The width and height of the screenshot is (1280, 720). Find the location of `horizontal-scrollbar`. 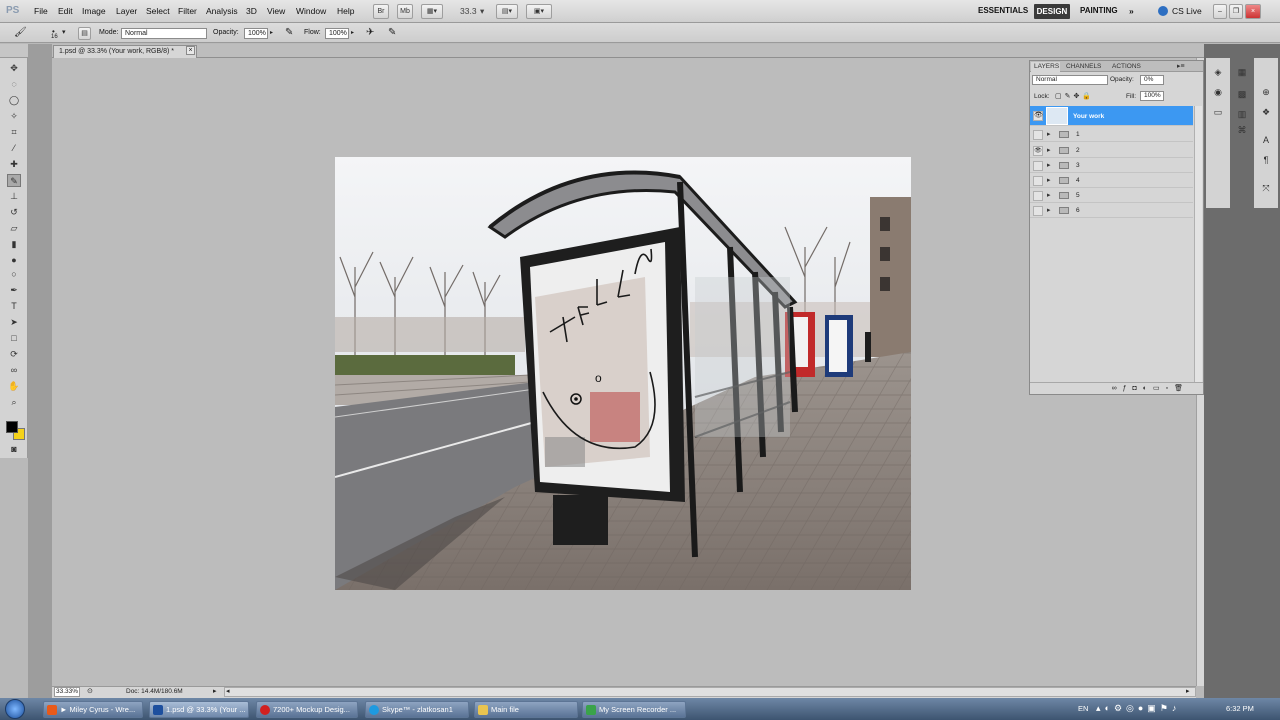

horizontal-scrollbar is located at coordinates (710, 692).